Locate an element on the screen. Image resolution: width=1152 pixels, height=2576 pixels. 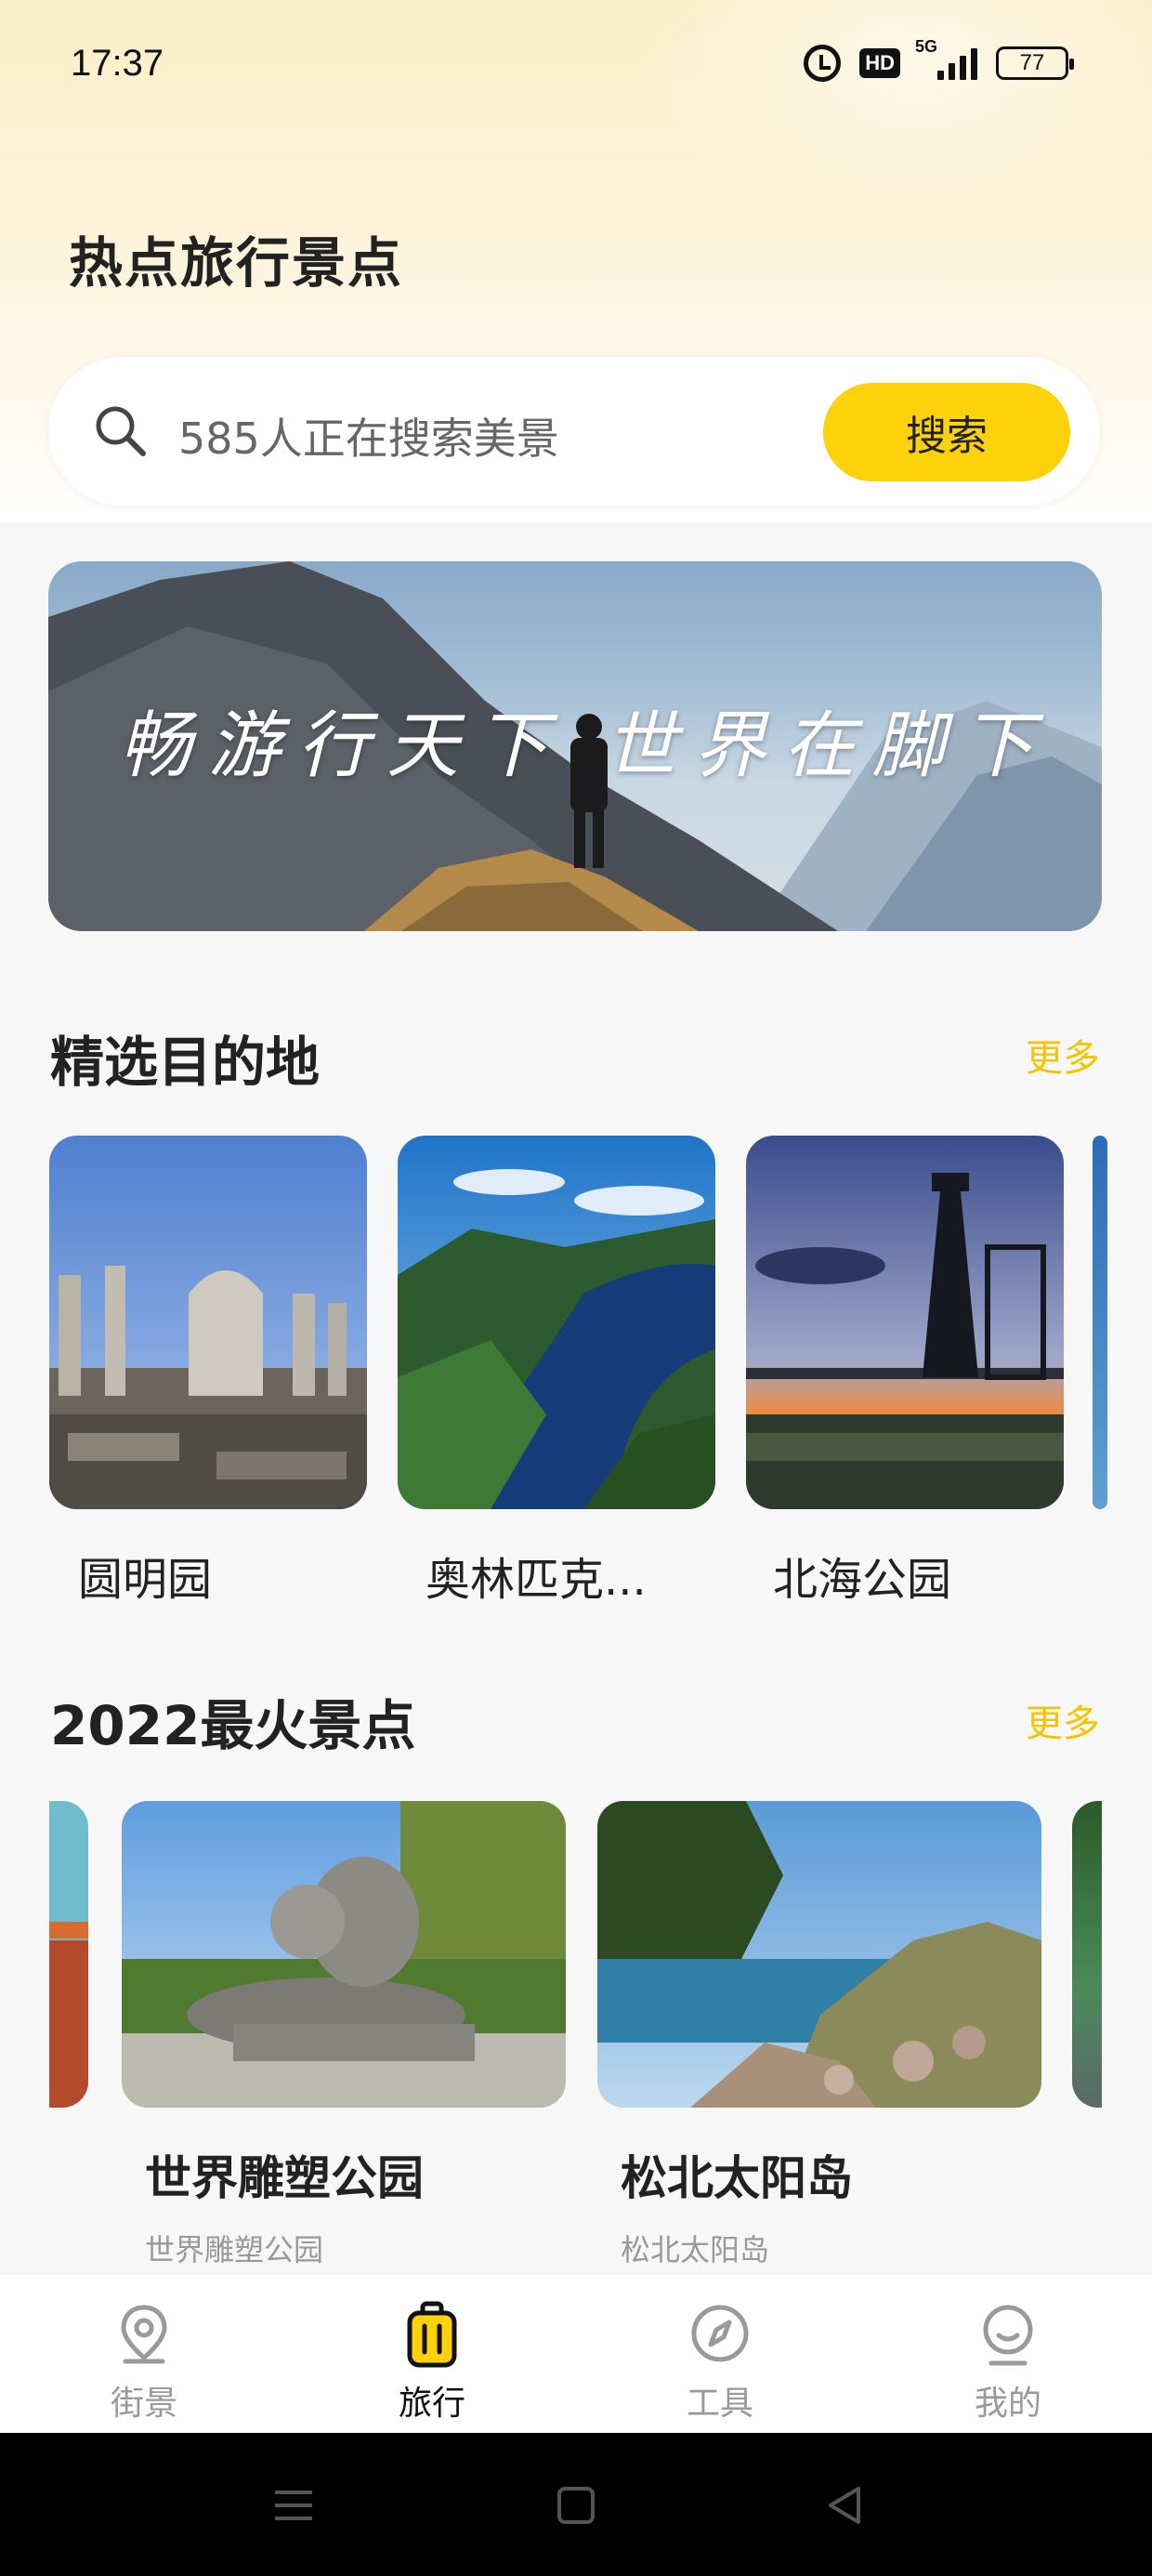
network-label: 5G is located at coordinates (926, 46).